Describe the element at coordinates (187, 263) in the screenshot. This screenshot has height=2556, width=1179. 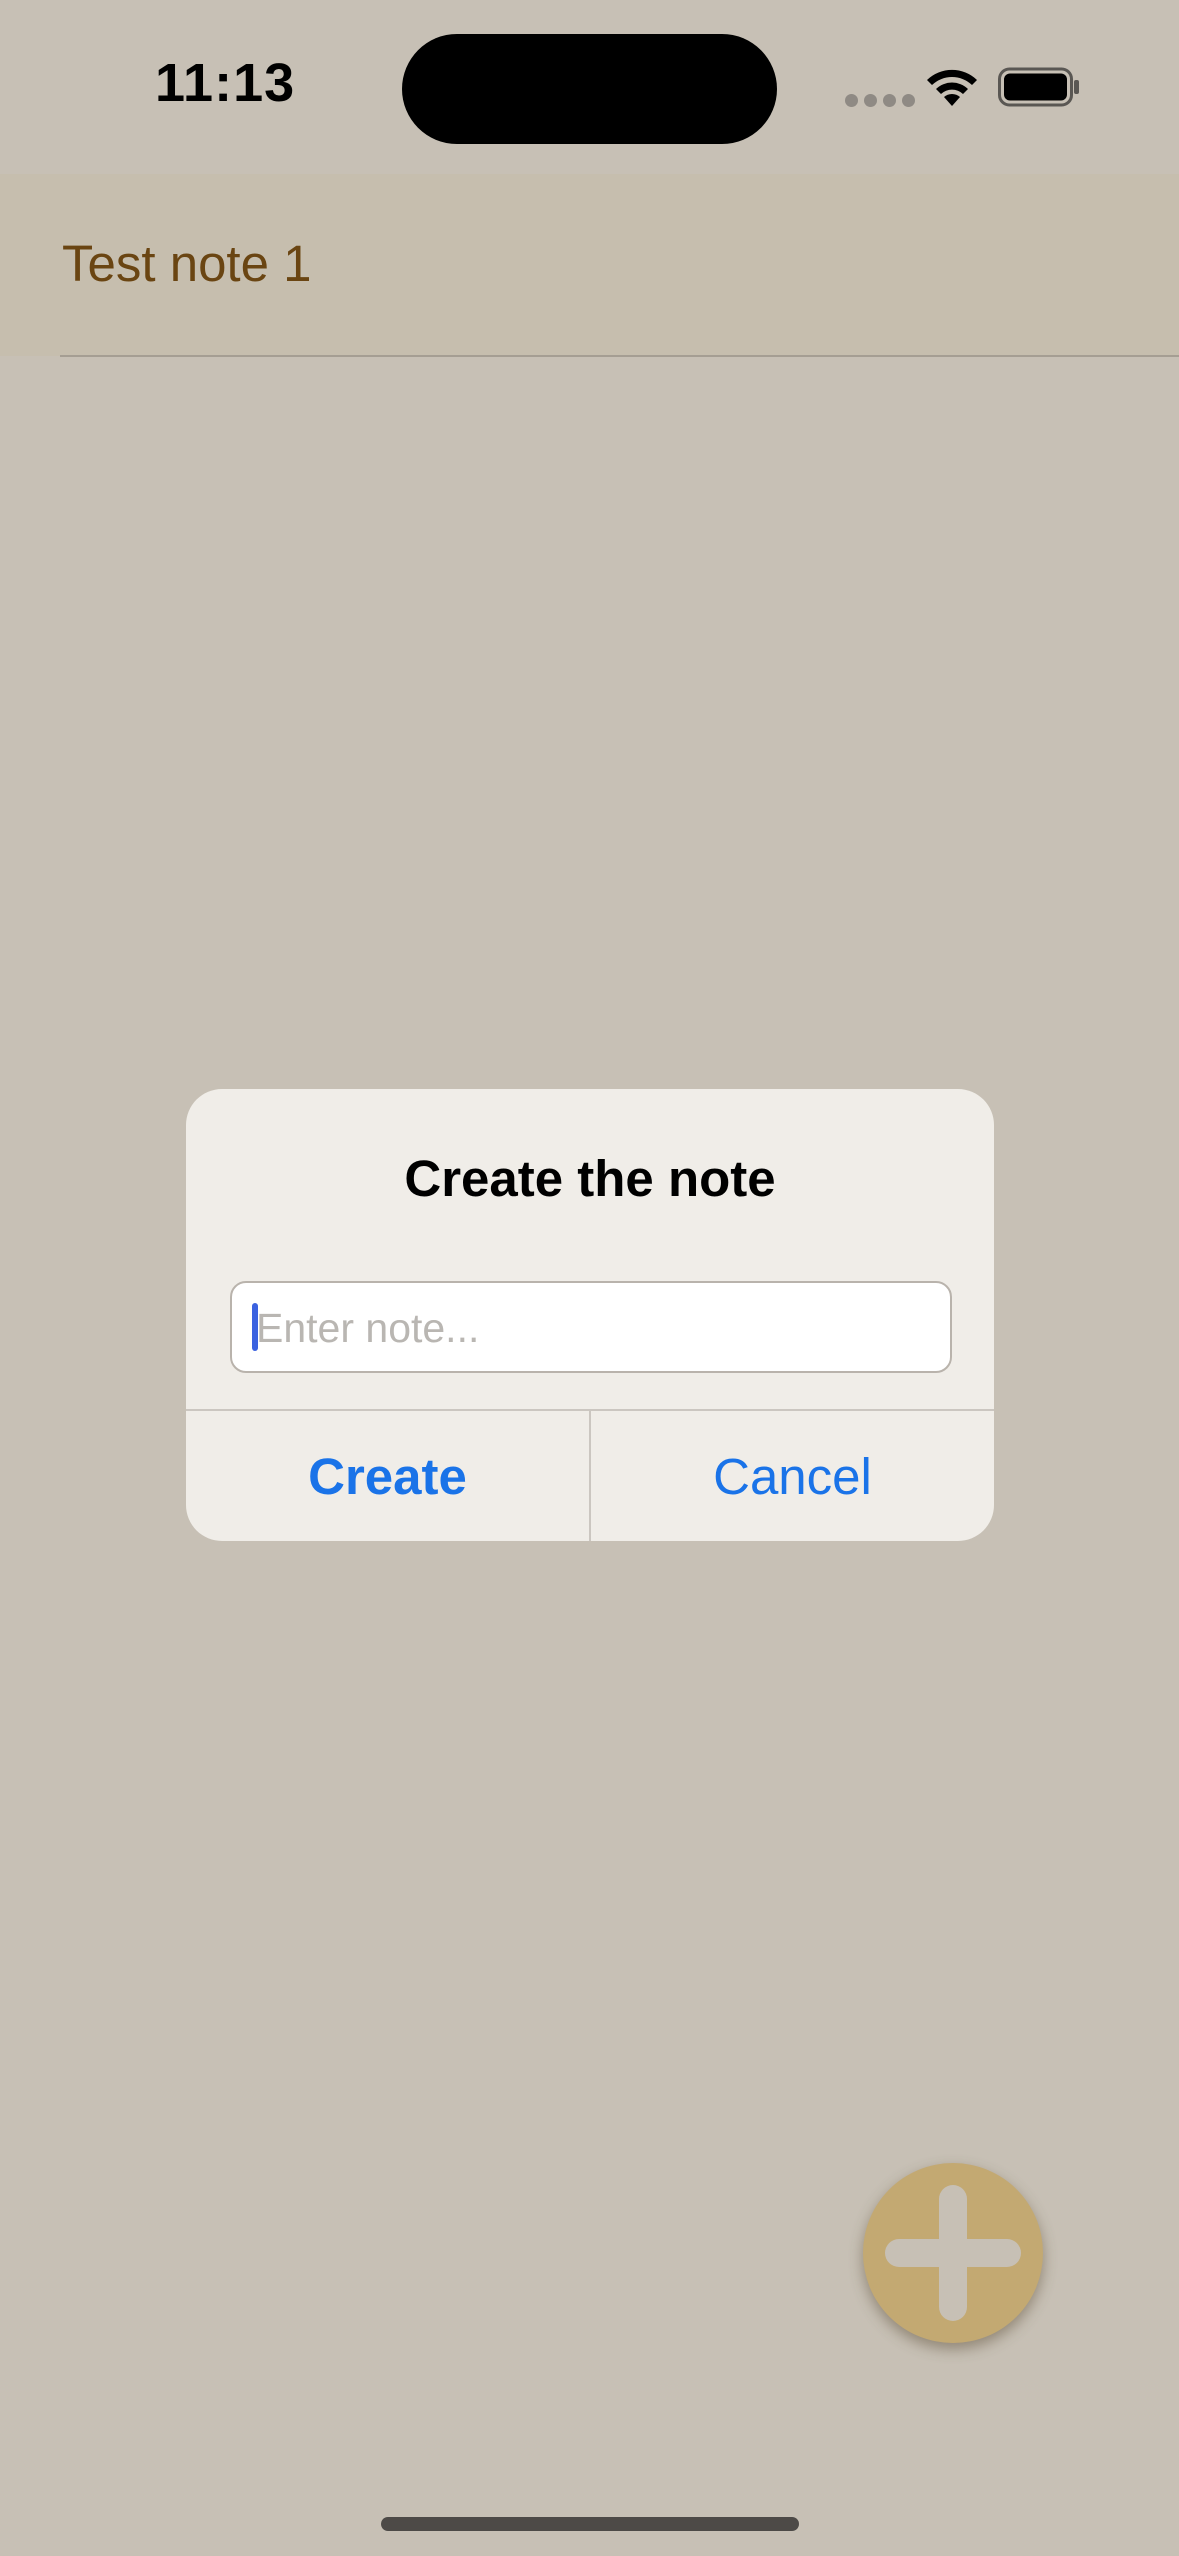
I see `note-title: Test note 1` at that location.